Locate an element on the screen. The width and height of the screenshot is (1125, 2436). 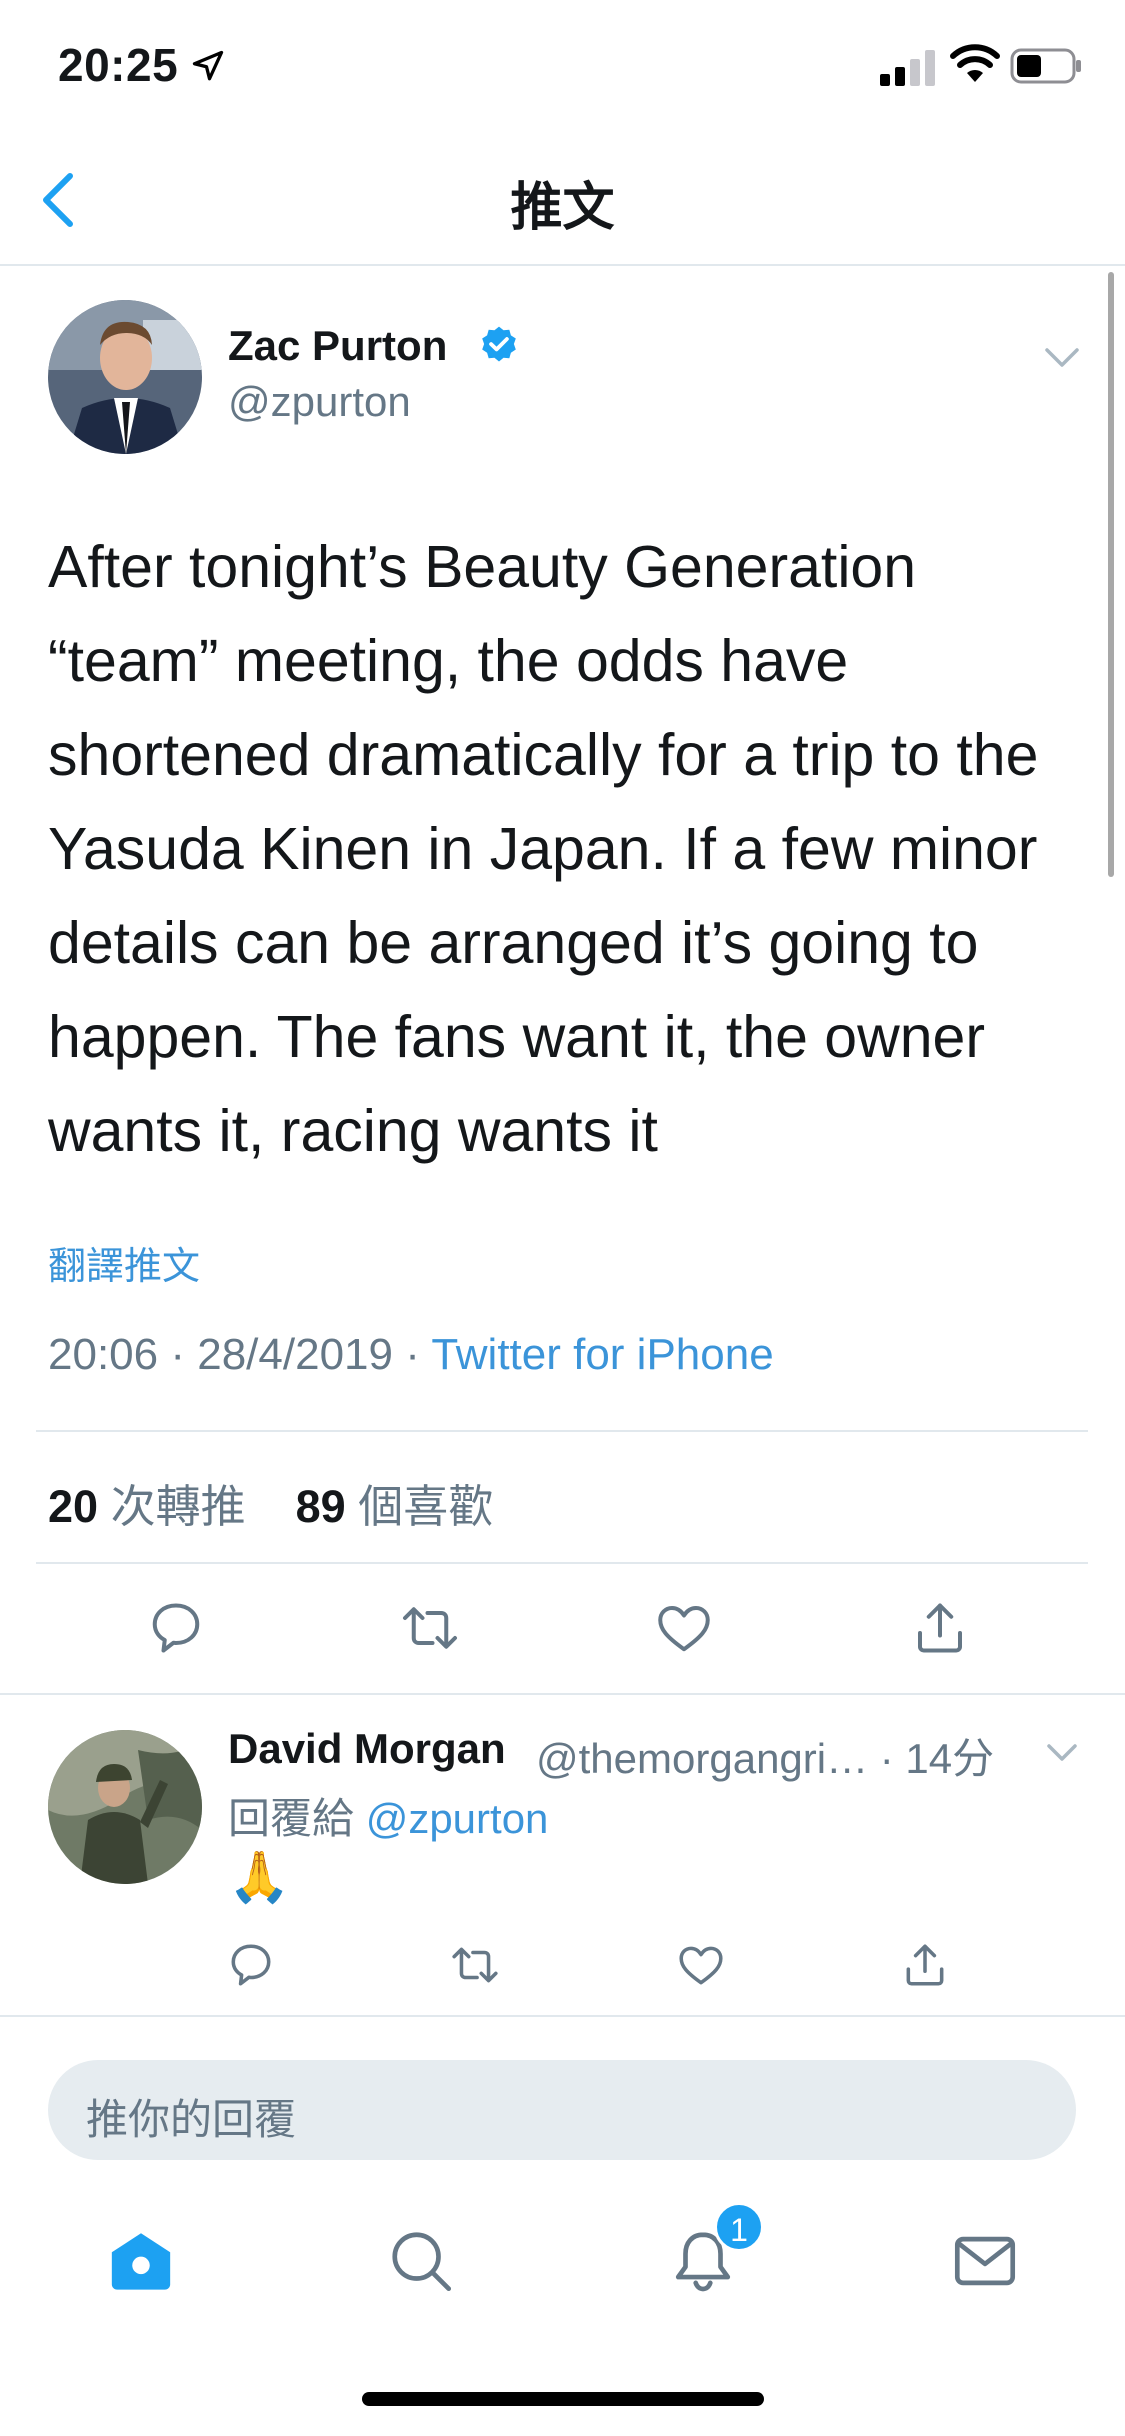
like-count: 89 is located at coordinates (320, 1506).